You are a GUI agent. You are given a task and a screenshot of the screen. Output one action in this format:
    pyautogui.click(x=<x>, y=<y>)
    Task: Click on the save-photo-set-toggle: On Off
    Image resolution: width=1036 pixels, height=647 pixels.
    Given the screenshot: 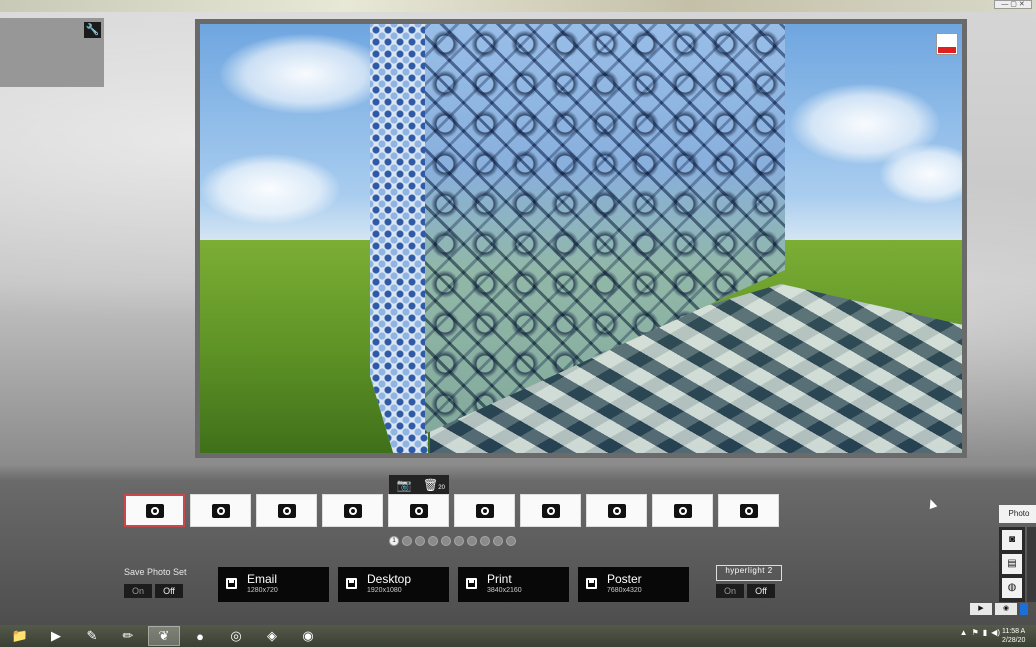 What is the action you would take?
    pyautogui.click(x=153, y=591)
    